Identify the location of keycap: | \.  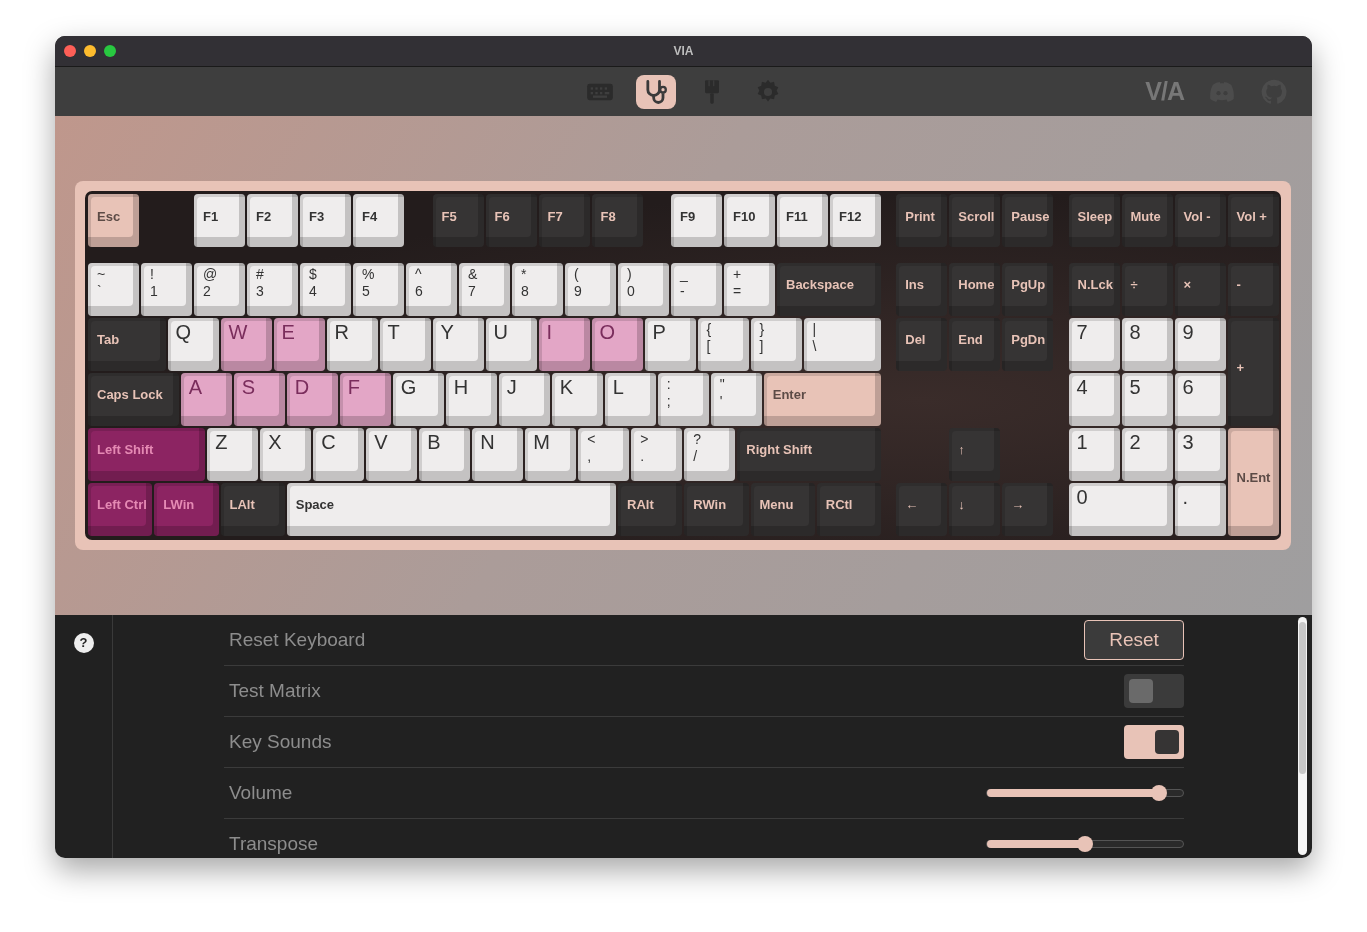
(842, 344).